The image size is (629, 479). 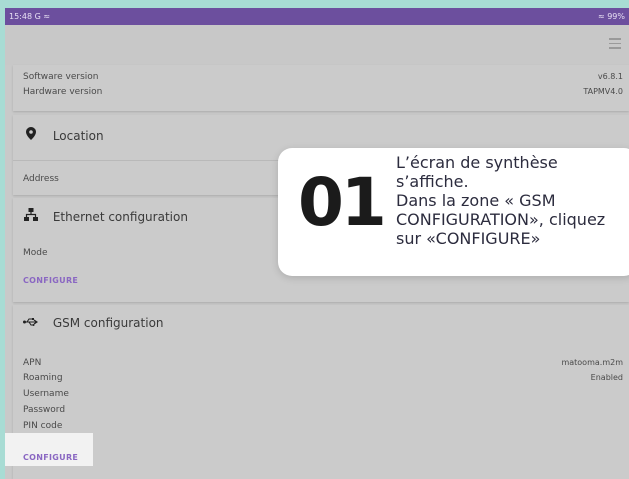 I want to click on ethernet-title: Ethernet configuration, so click(x=105, y=216).